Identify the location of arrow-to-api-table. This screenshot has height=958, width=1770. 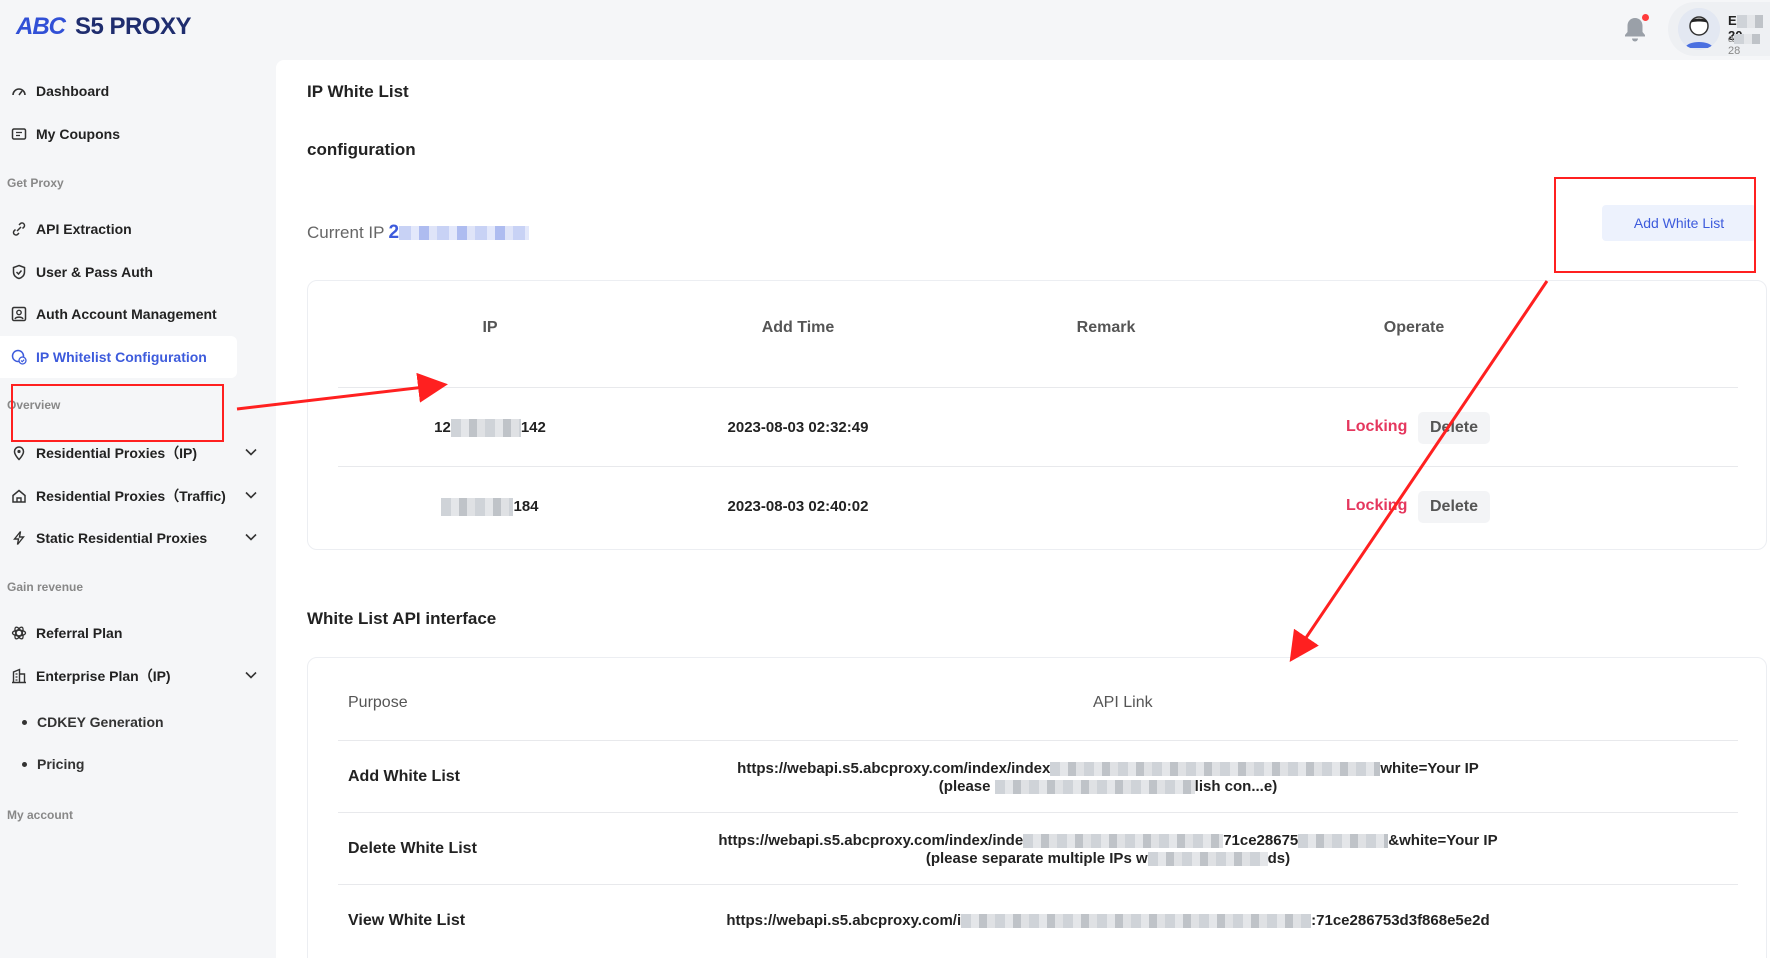
(1419, 471).